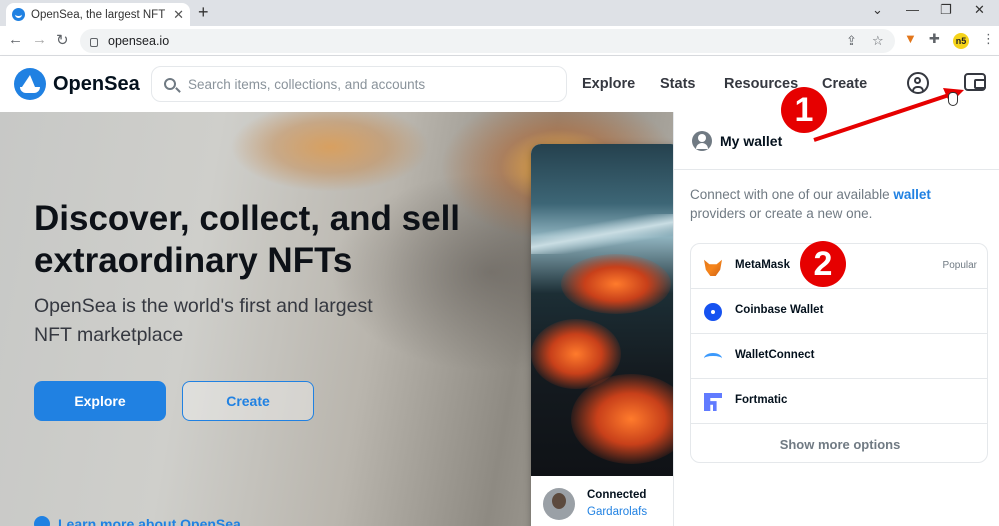  Describe the element at coordinates (139, 41) in the screenshot. I see `url-text: opensea.io` at that location.